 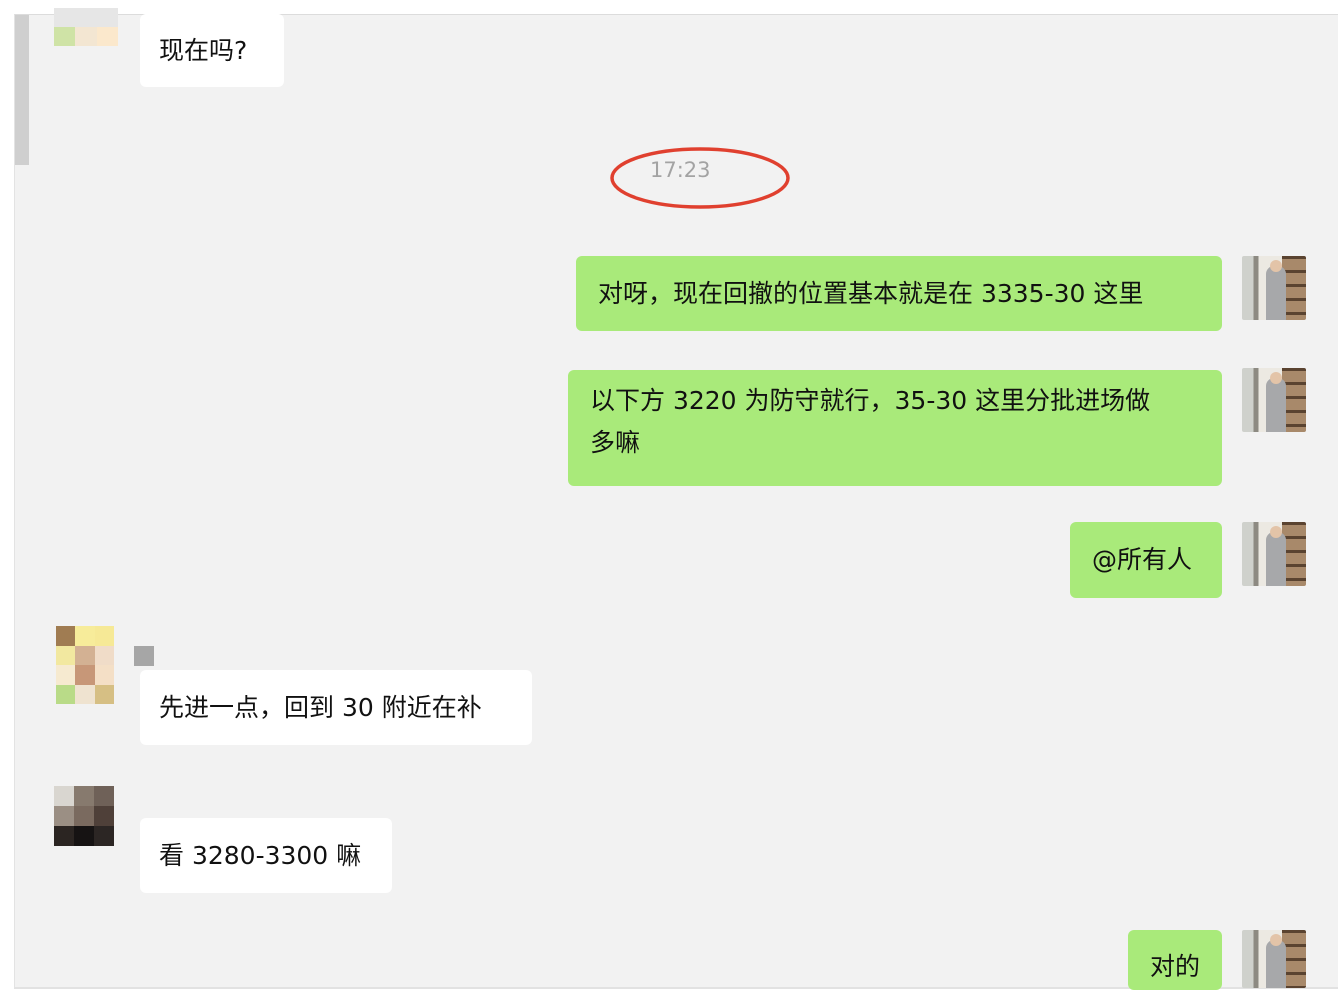 What do you see at coordinates (22, 90) in the screenshot?
I see `scrollbar` at bounding box center [22, 90].